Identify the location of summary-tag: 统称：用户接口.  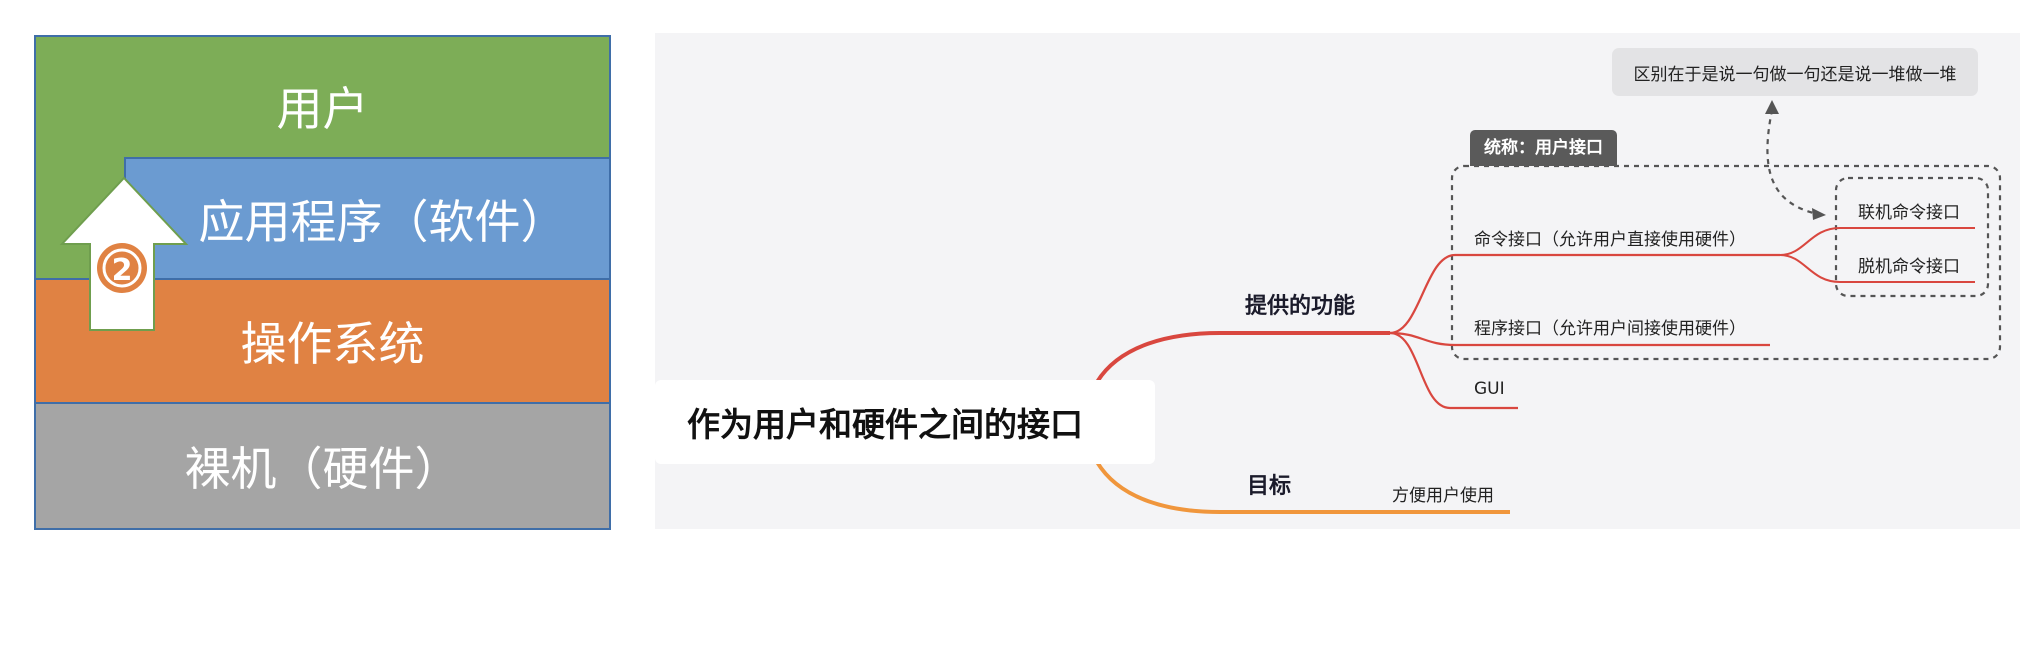
(1543, 148).